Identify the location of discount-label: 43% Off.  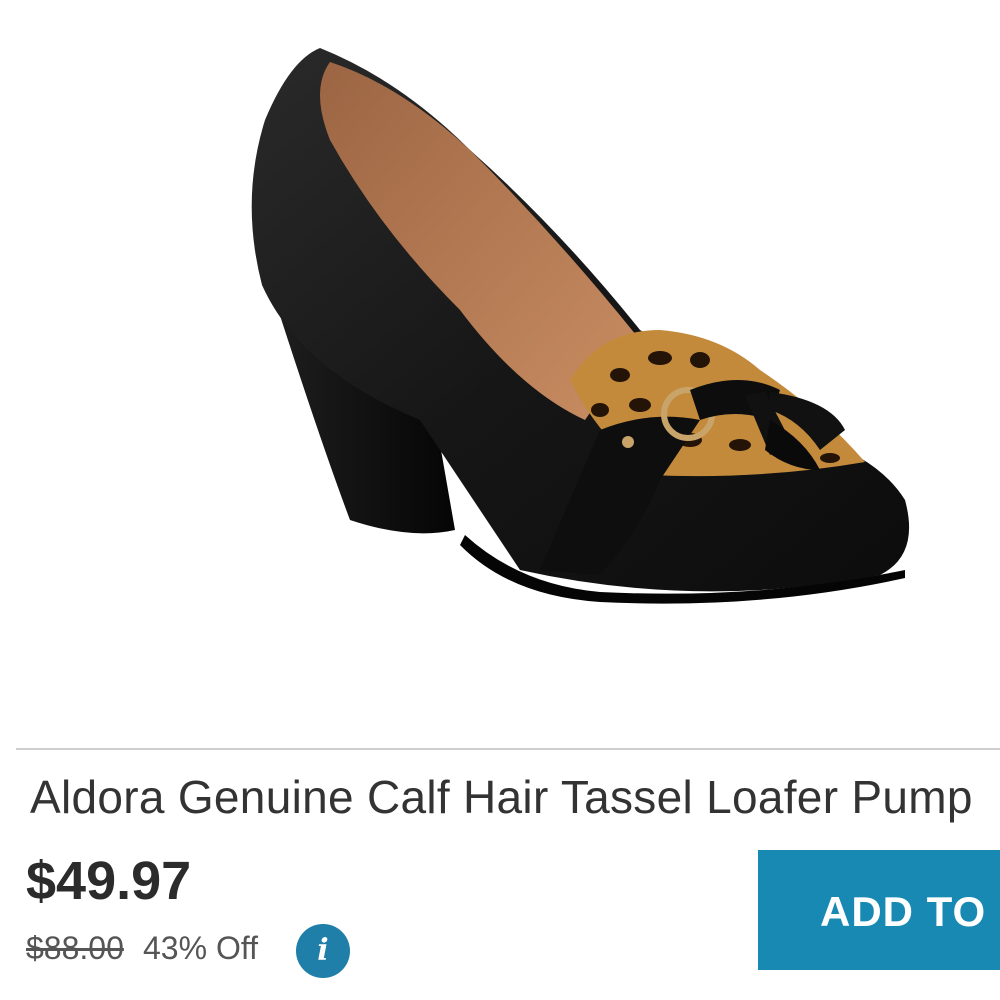
(201, 948).